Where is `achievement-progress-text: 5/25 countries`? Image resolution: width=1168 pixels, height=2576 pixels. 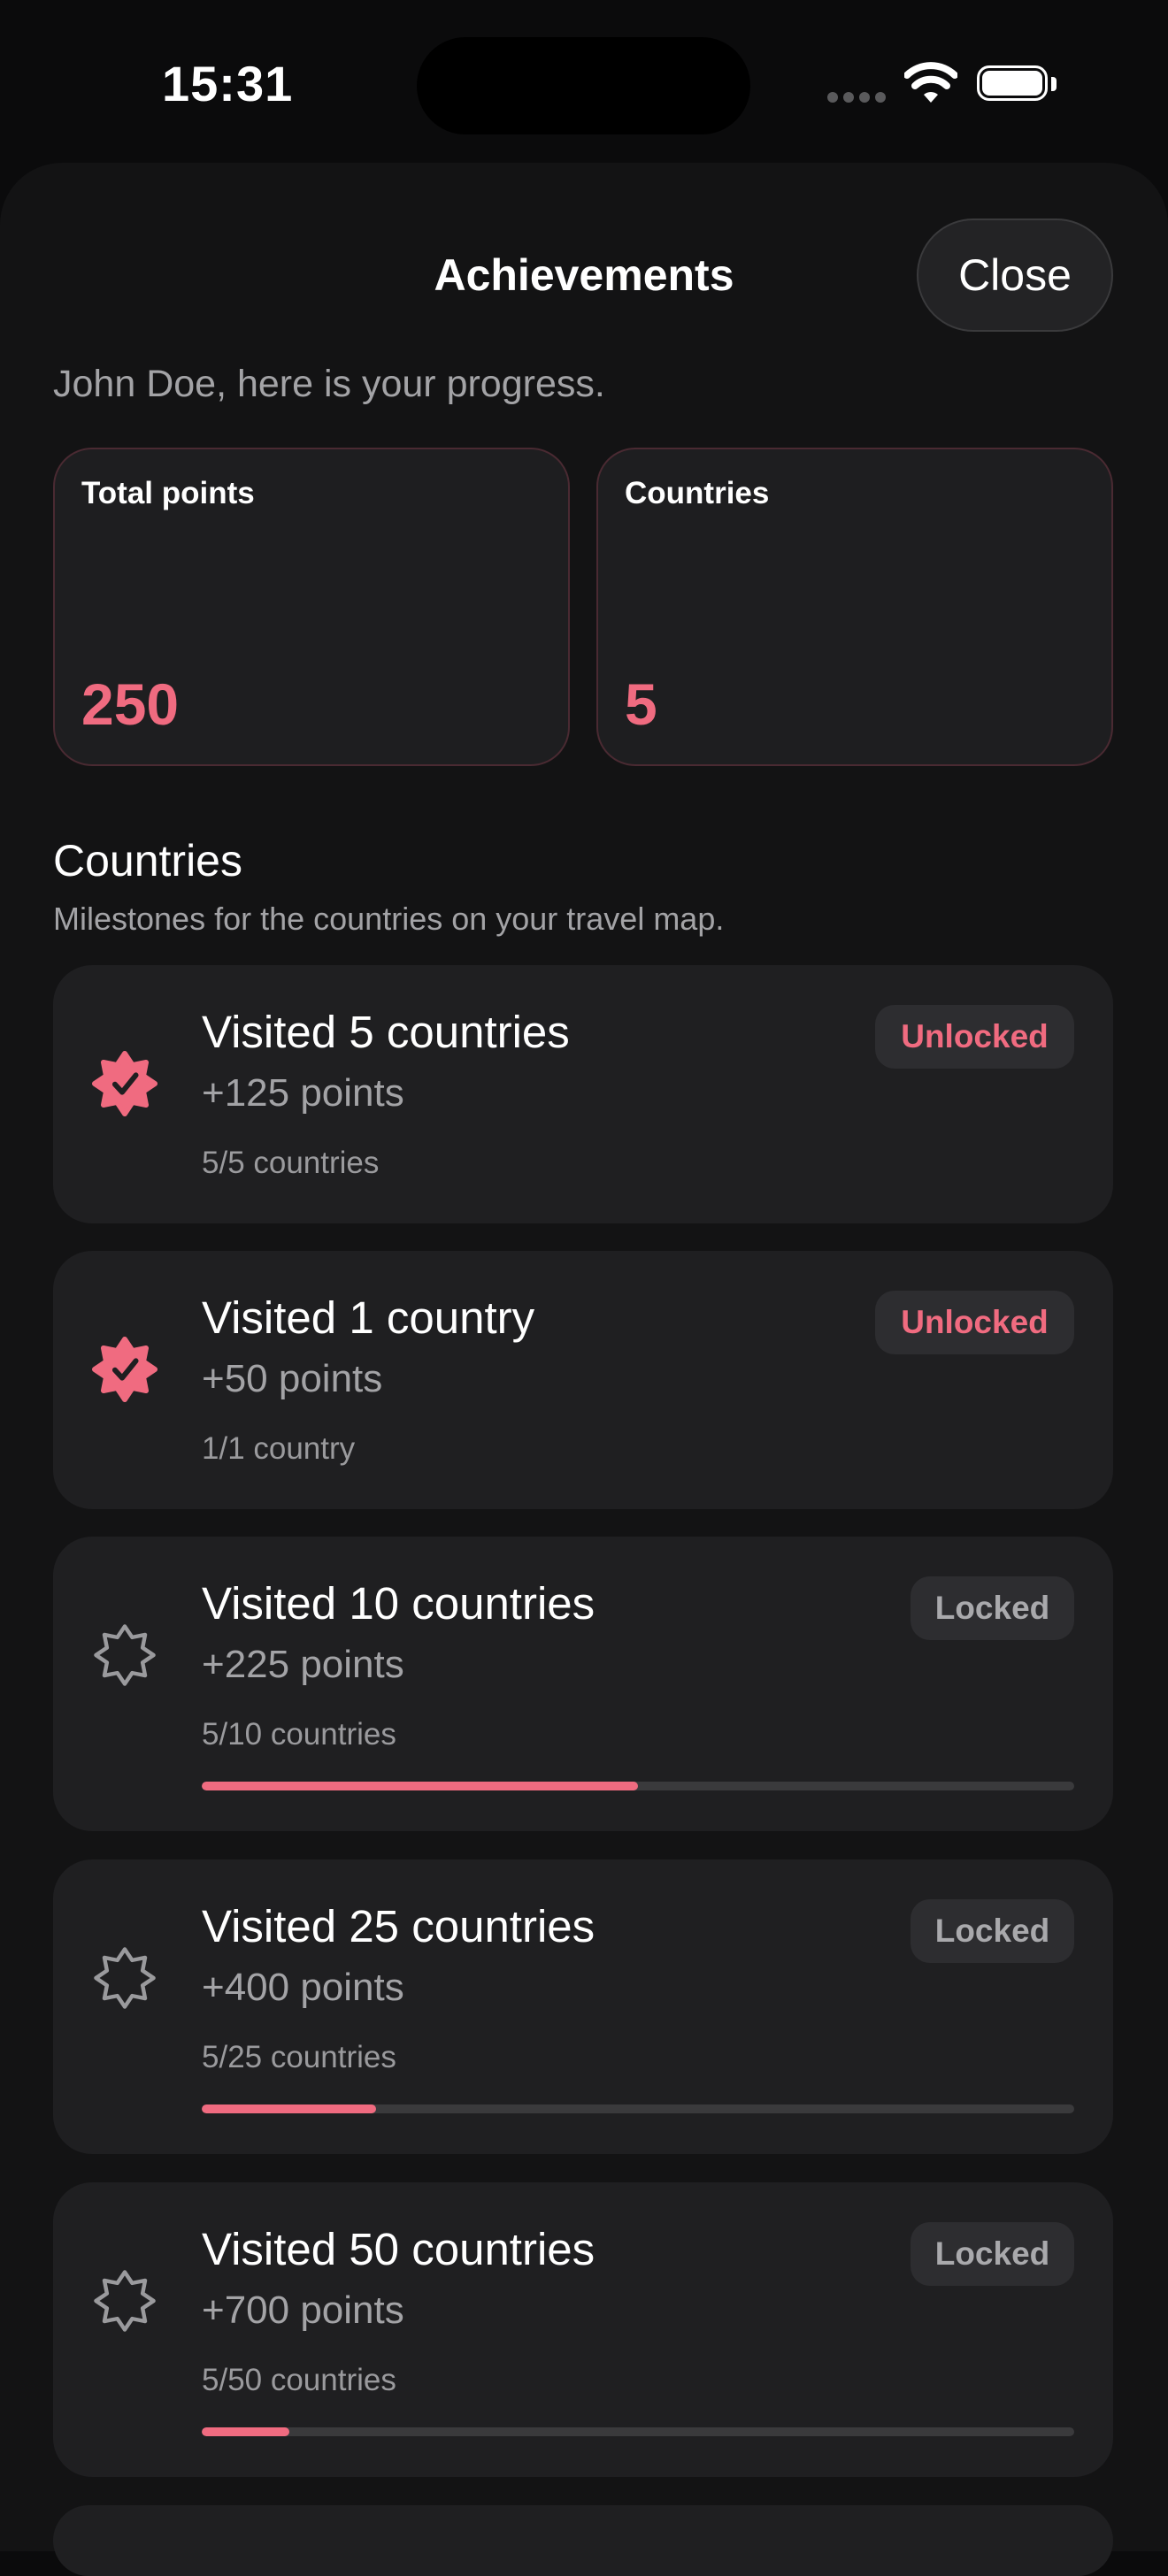
achievement-progress-text: 5/25 countries is located at coordinates (299, 2057).